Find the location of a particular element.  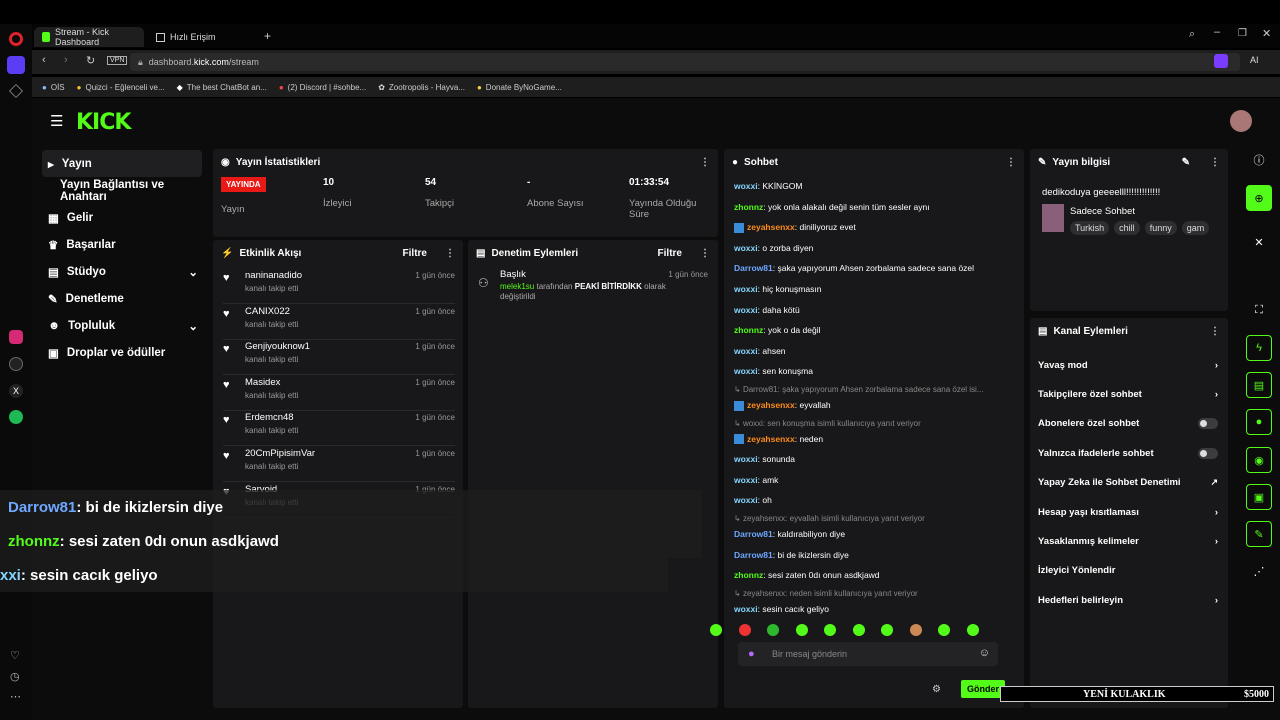

channel-action-row: Abonelere özel sohbet is located at coordinates (1128, 424).